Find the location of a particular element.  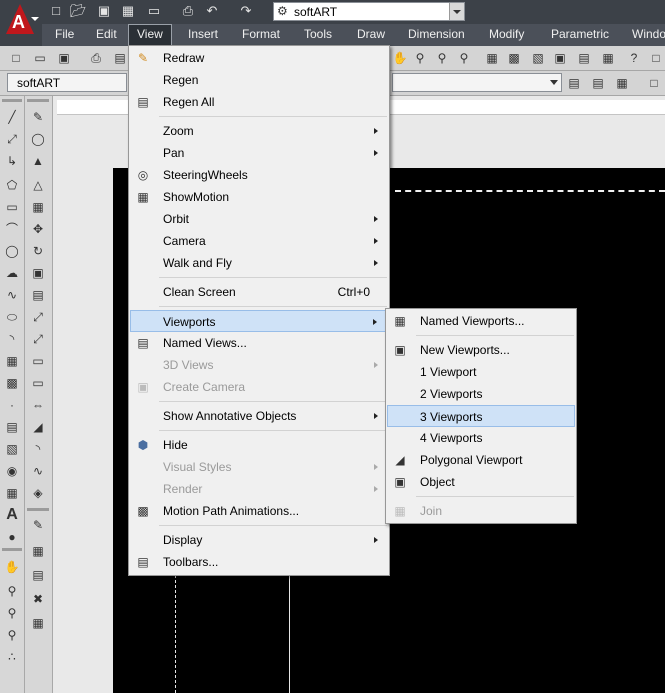

view-menu-redraw: ✎ Redraw is located at coordinates (259, 58).